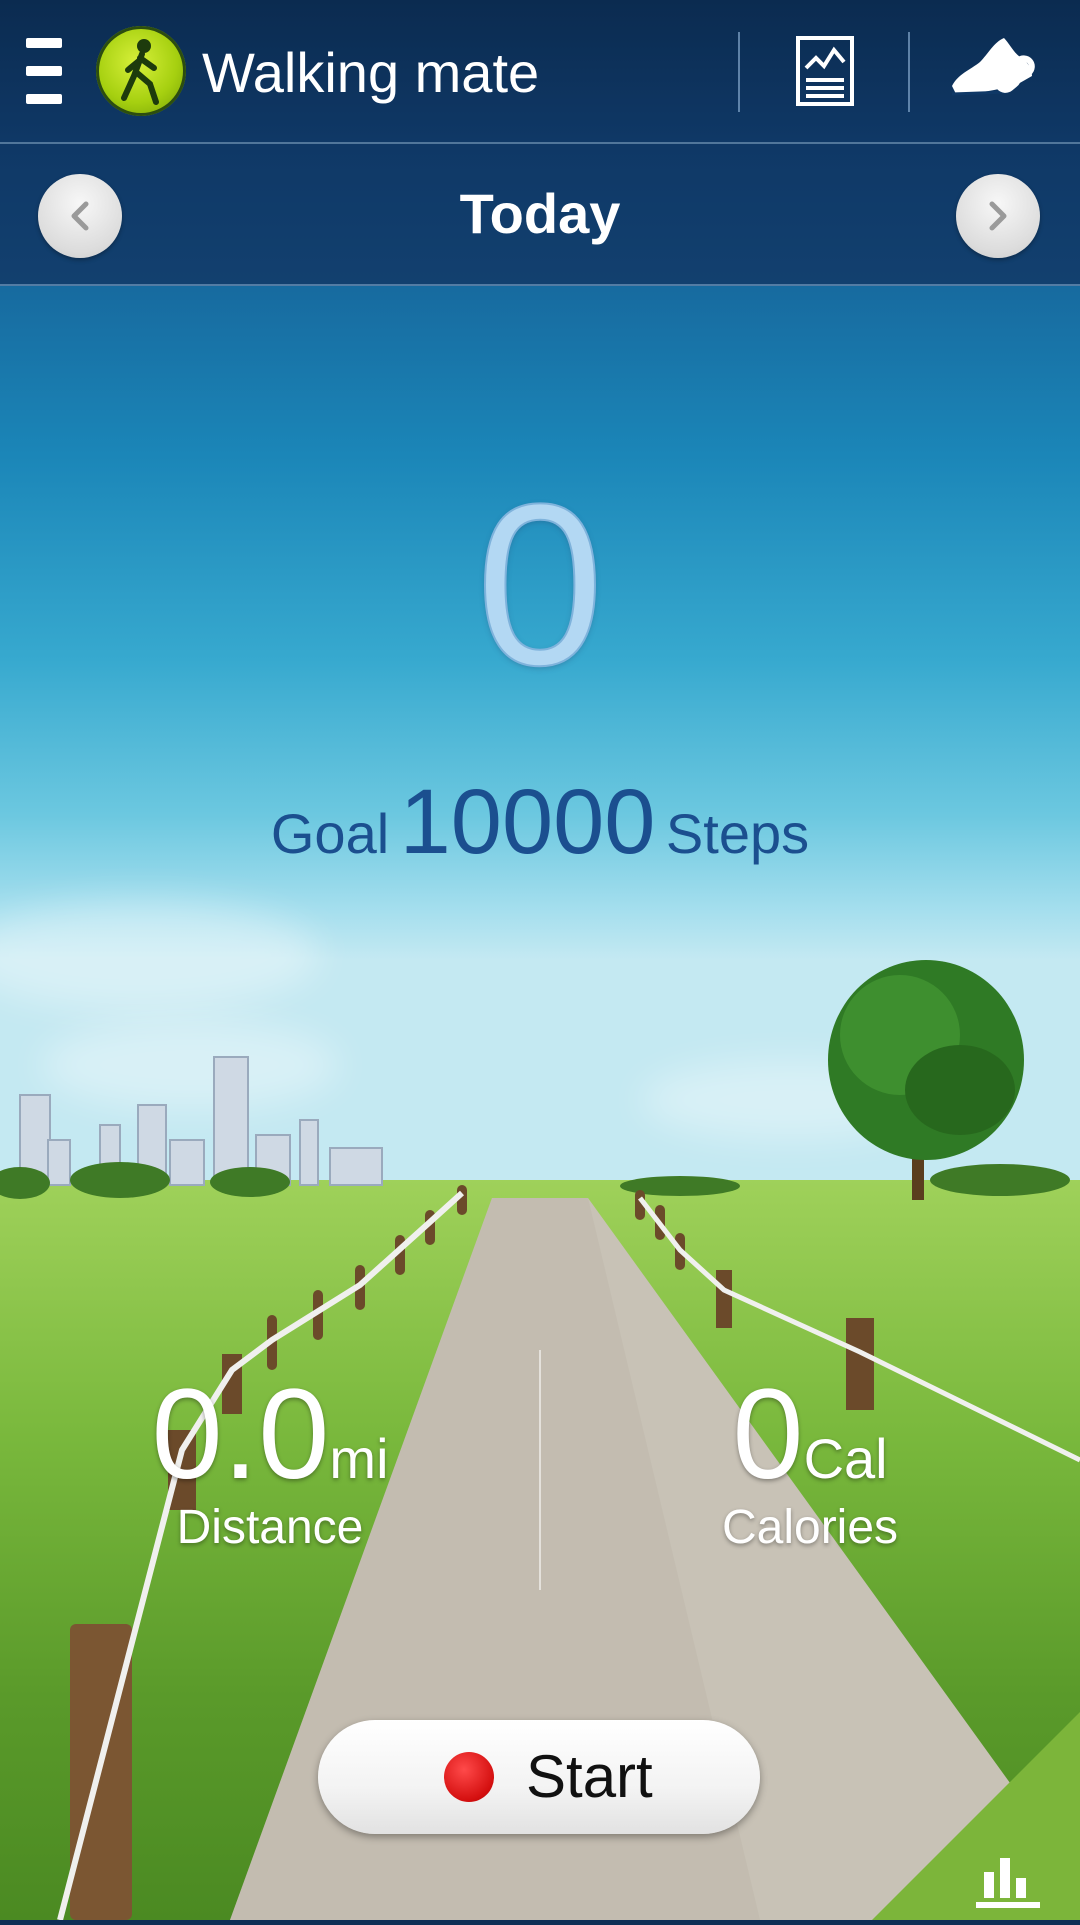  I want to click on stats-divider, so click(540, 1470).